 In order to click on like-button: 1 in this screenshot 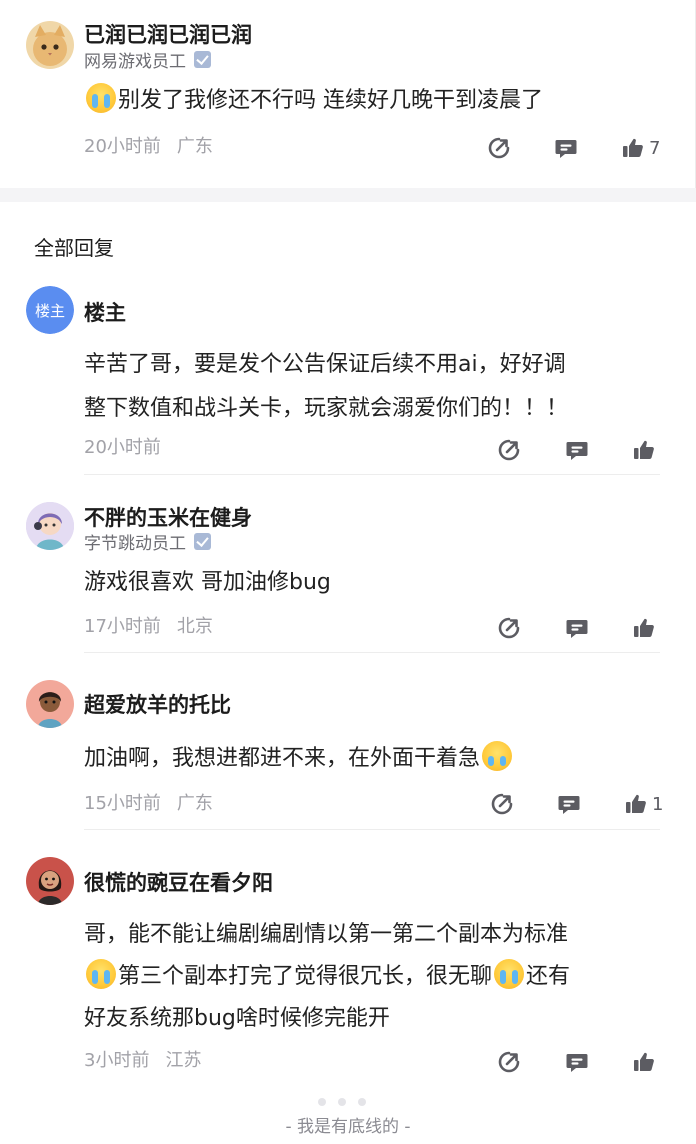, I will do `click(643, 804)`.